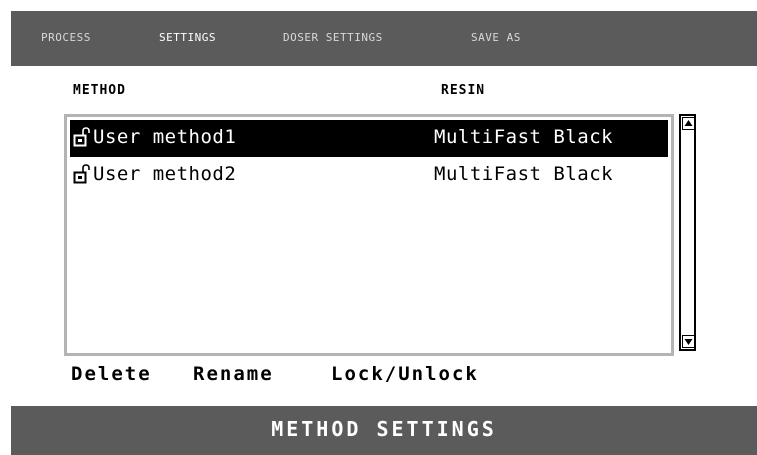 The height and width of the screenshot is (455, 757). I want to click on scroll-down-arrow-icon, so click(688, 341).